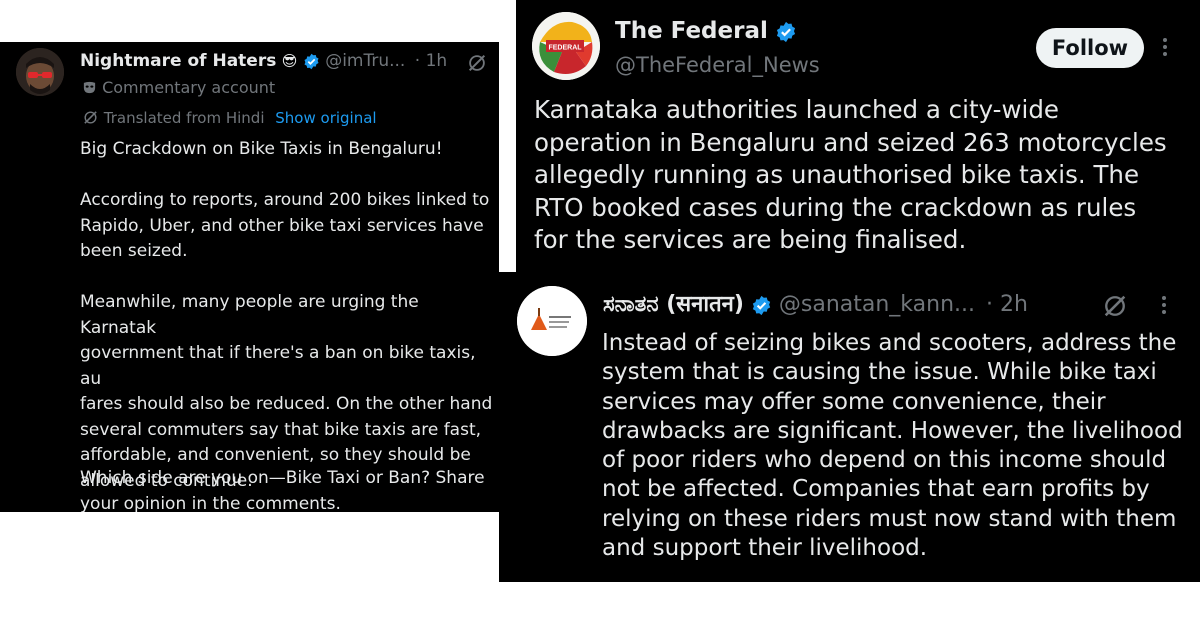  Describe the element at coordinates (1090, 48) in the screenshot. I see `follow-button: Follow` at that location.